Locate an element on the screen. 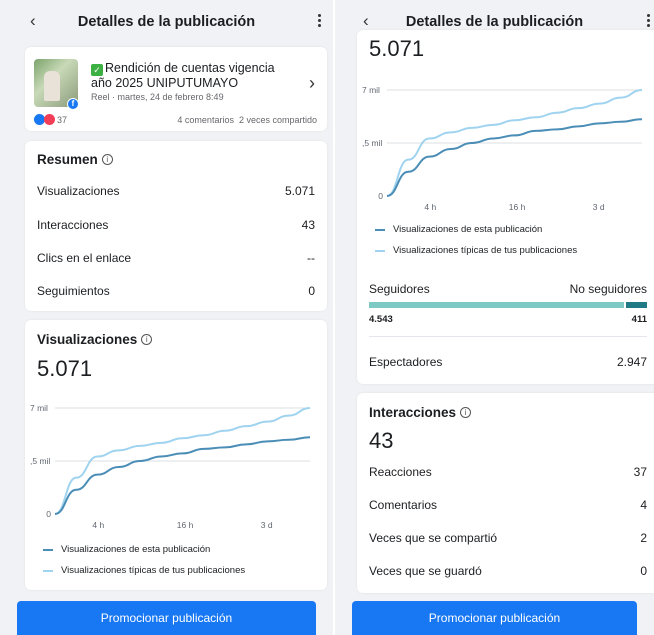 This screenshot has height=635, width=654. followers-bar-fill is located at coordinates (496, 305).